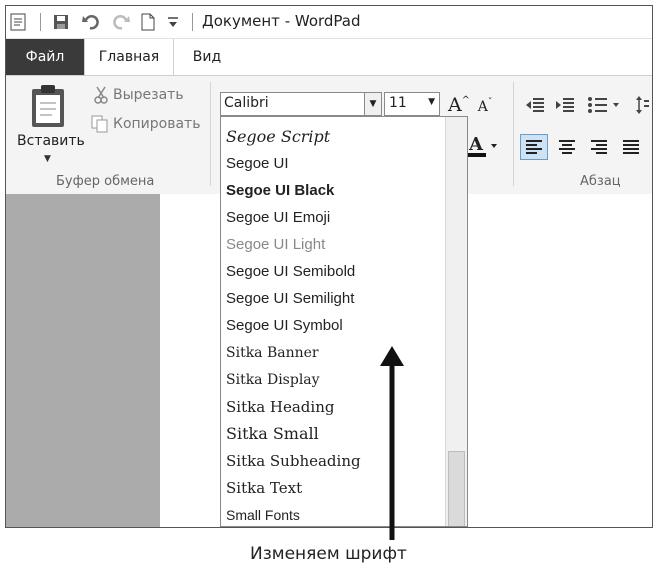 The height and width of the screenshot is (569, 656). Describe the element at coordinates (148, 22) in the screenshot. I see `new-document-icon` at that location.